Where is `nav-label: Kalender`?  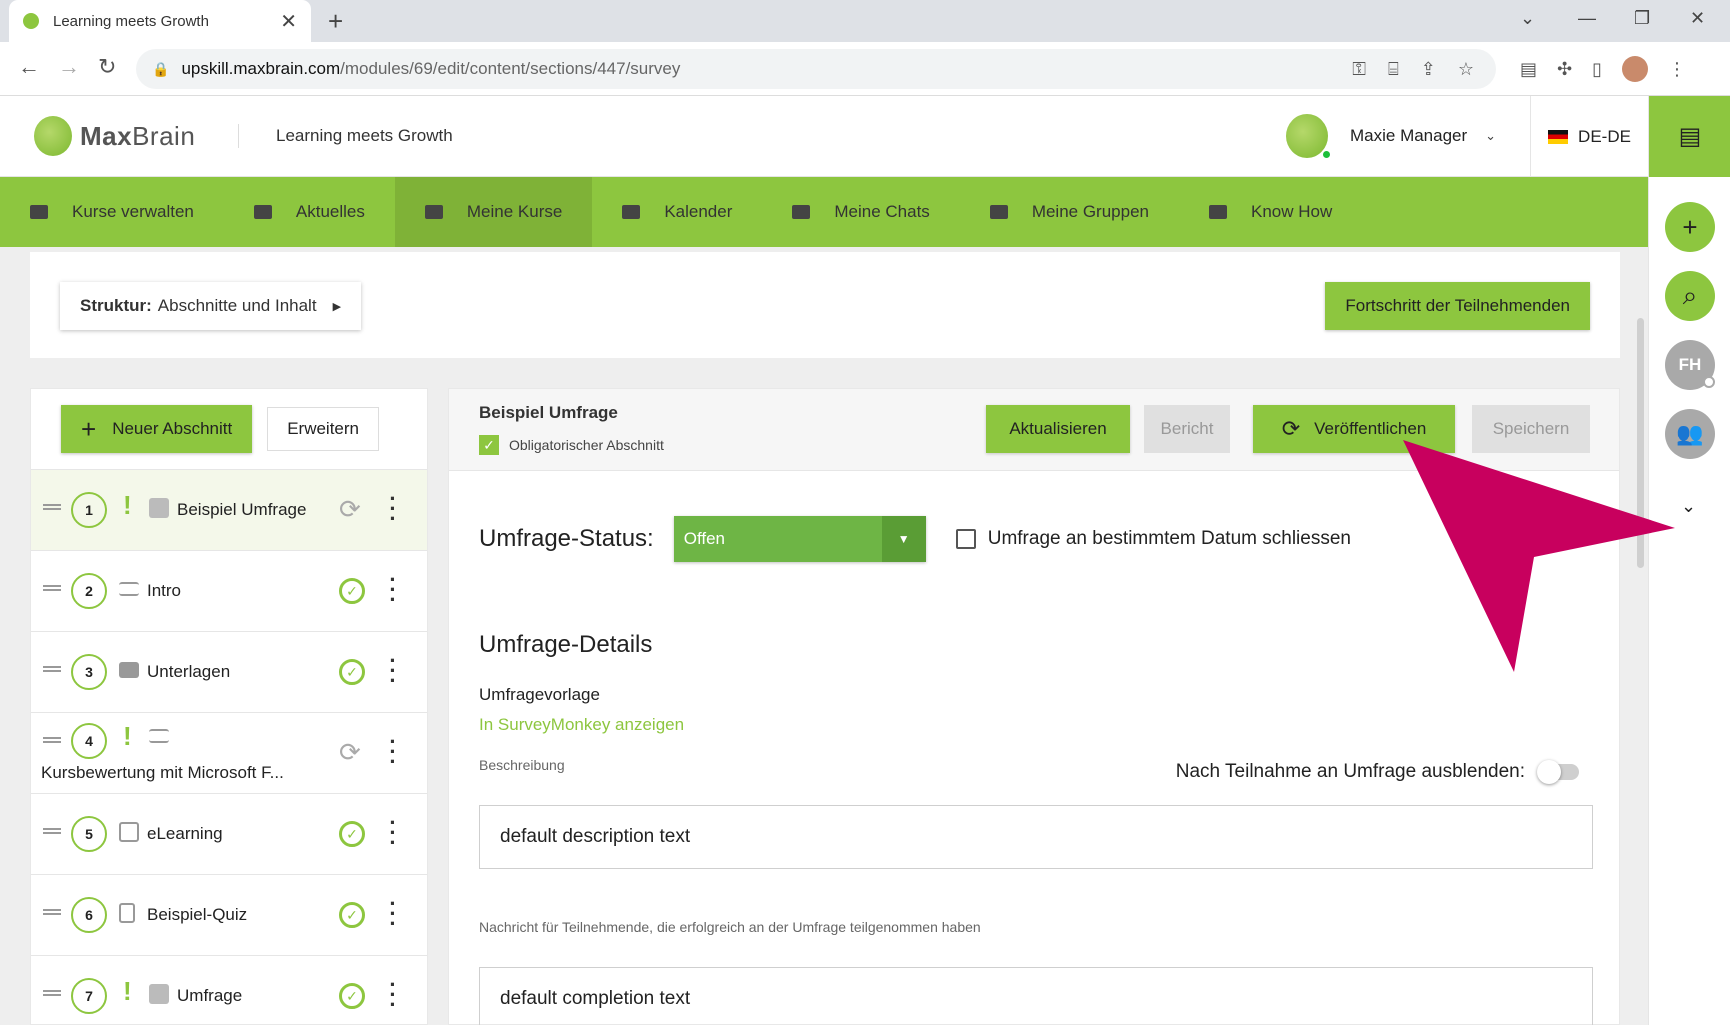
nav-label: Kalender is located at coordinates (698, 211).